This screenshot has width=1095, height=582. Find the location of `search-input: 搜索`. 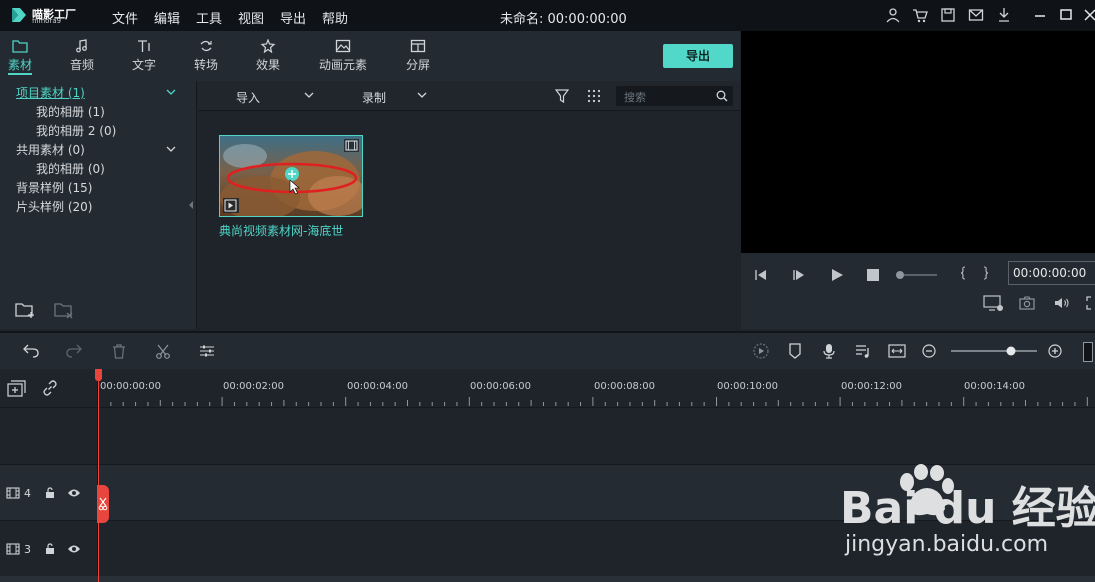

search-input: 搜索 is located at coordinates (674, 96).